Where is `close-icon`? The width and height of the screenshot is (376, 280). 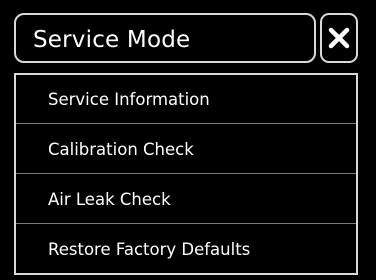
close-icon is located at coordinates (339, 38).